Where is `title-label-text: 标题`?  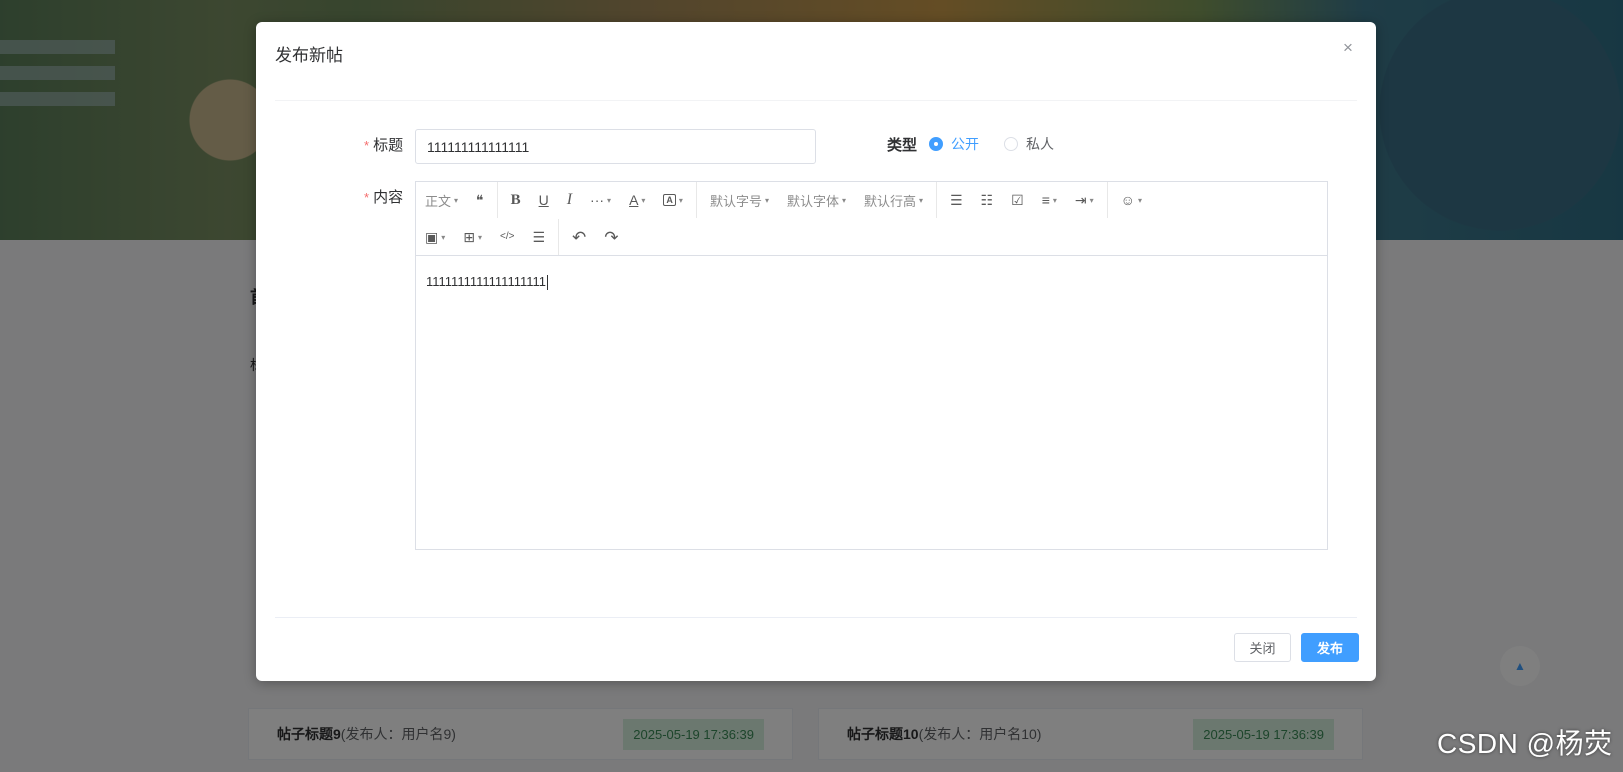 title-label-text: 标题 is located at coordinates (388, 145).